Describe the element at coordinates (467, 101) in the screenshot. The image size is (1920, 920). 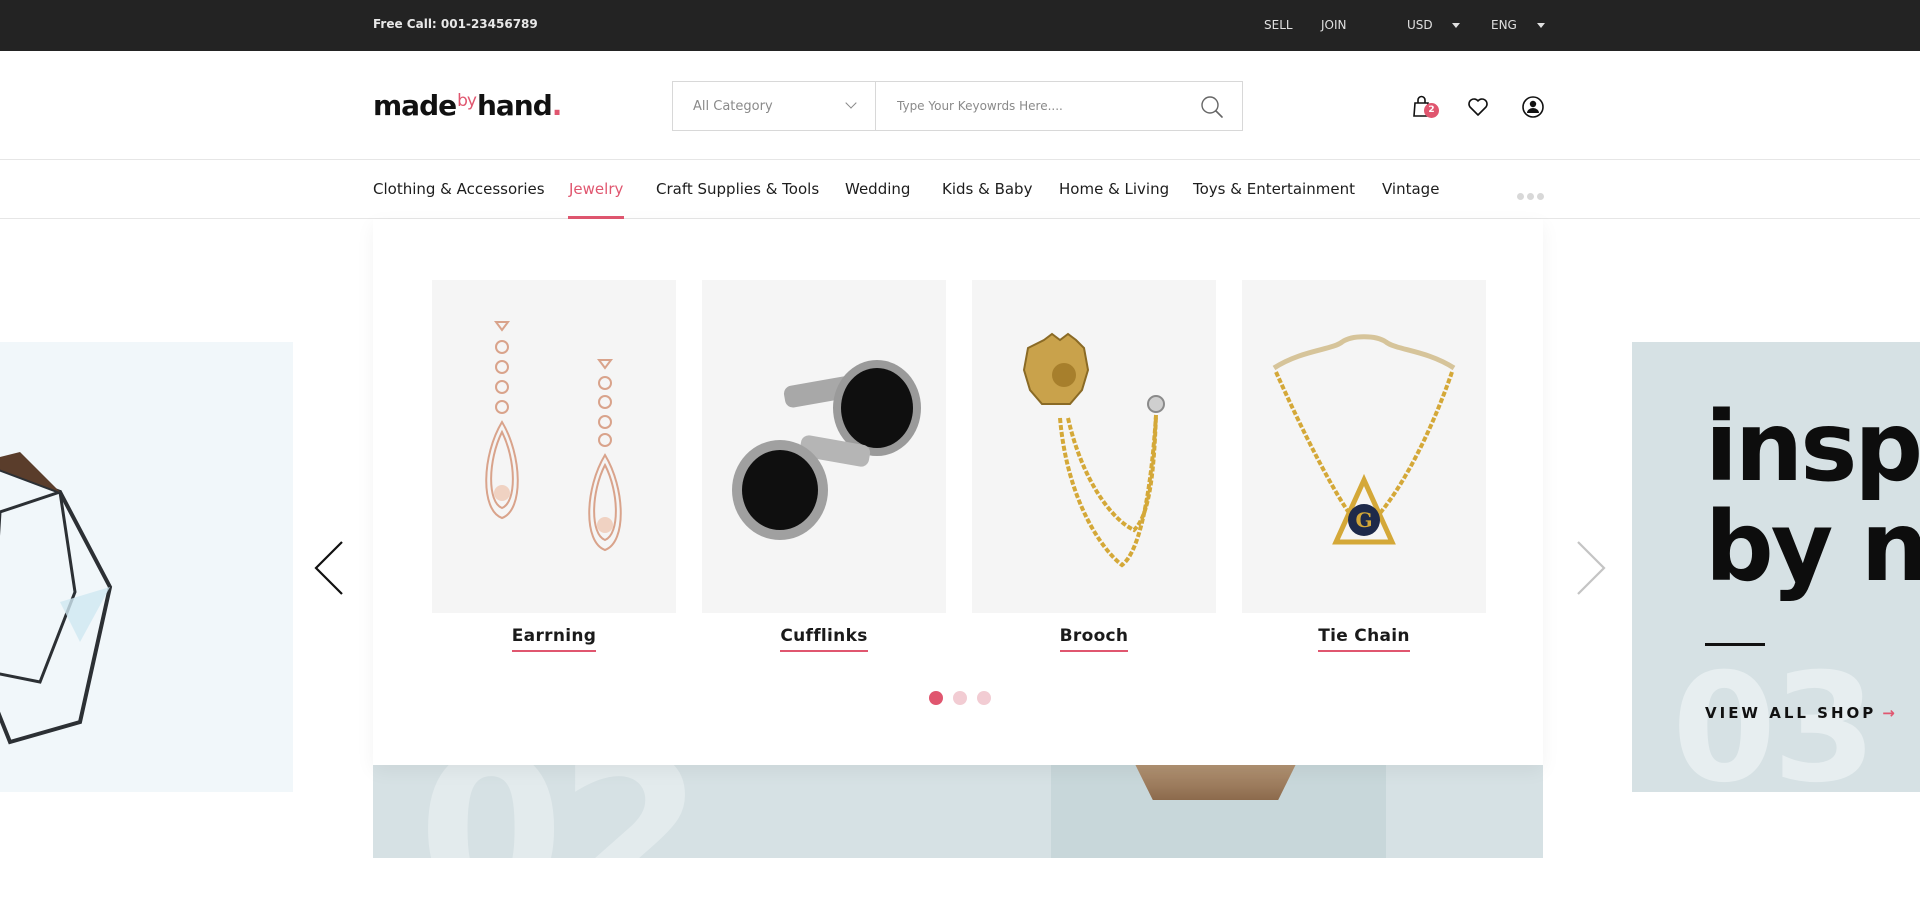
I see `logo-text-by: by` at that location.